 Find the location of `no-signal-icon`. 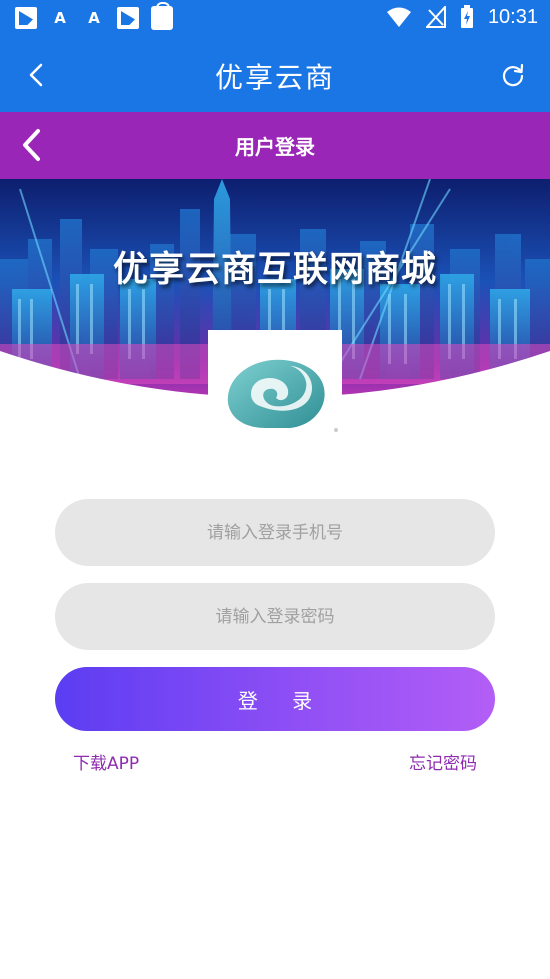

no-signal-icon is located at coordinates (435, 17).